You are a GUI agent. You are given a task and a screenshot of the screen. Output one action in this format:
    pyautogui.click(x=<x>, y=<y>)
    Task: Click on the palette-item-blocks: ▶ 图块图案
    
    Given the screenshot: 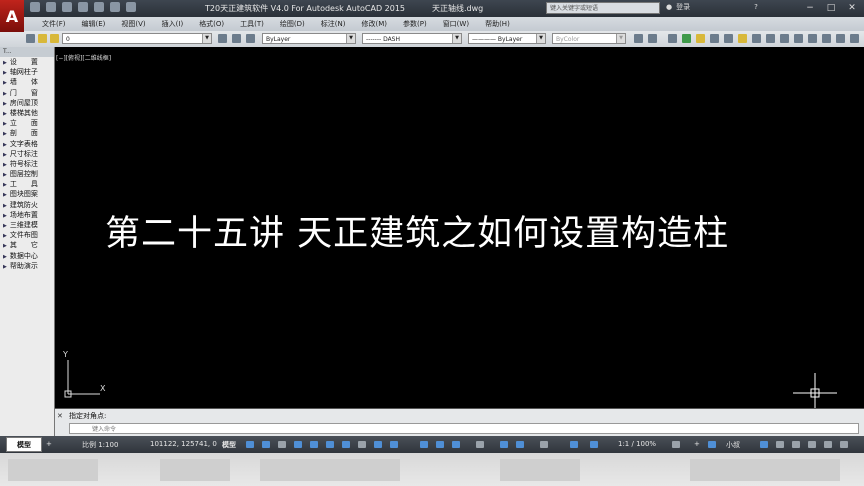 What is the action you would take?
    pyautogui.click(x=27, y=194)
    